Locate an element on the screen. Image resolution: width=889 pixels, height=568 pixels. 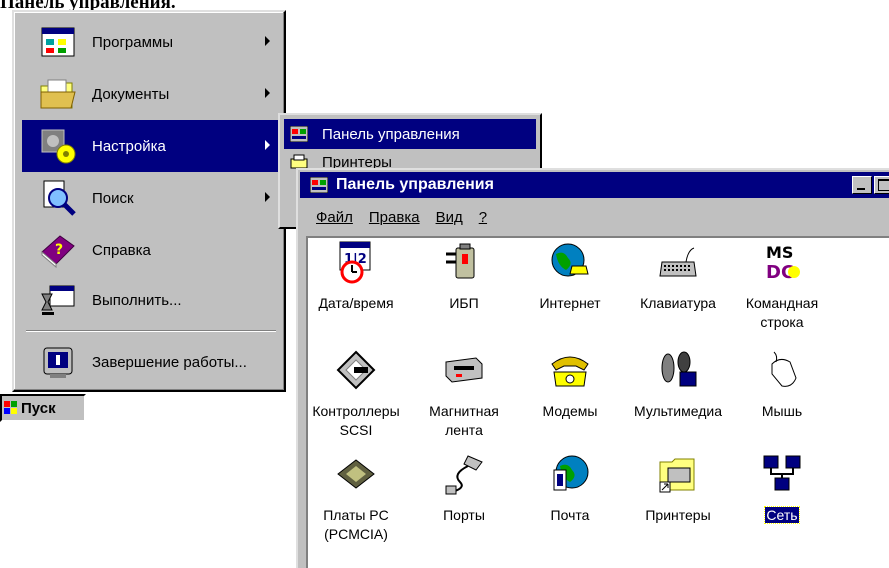
applet-label-text: Сеть is located at coordinates (782, 515).